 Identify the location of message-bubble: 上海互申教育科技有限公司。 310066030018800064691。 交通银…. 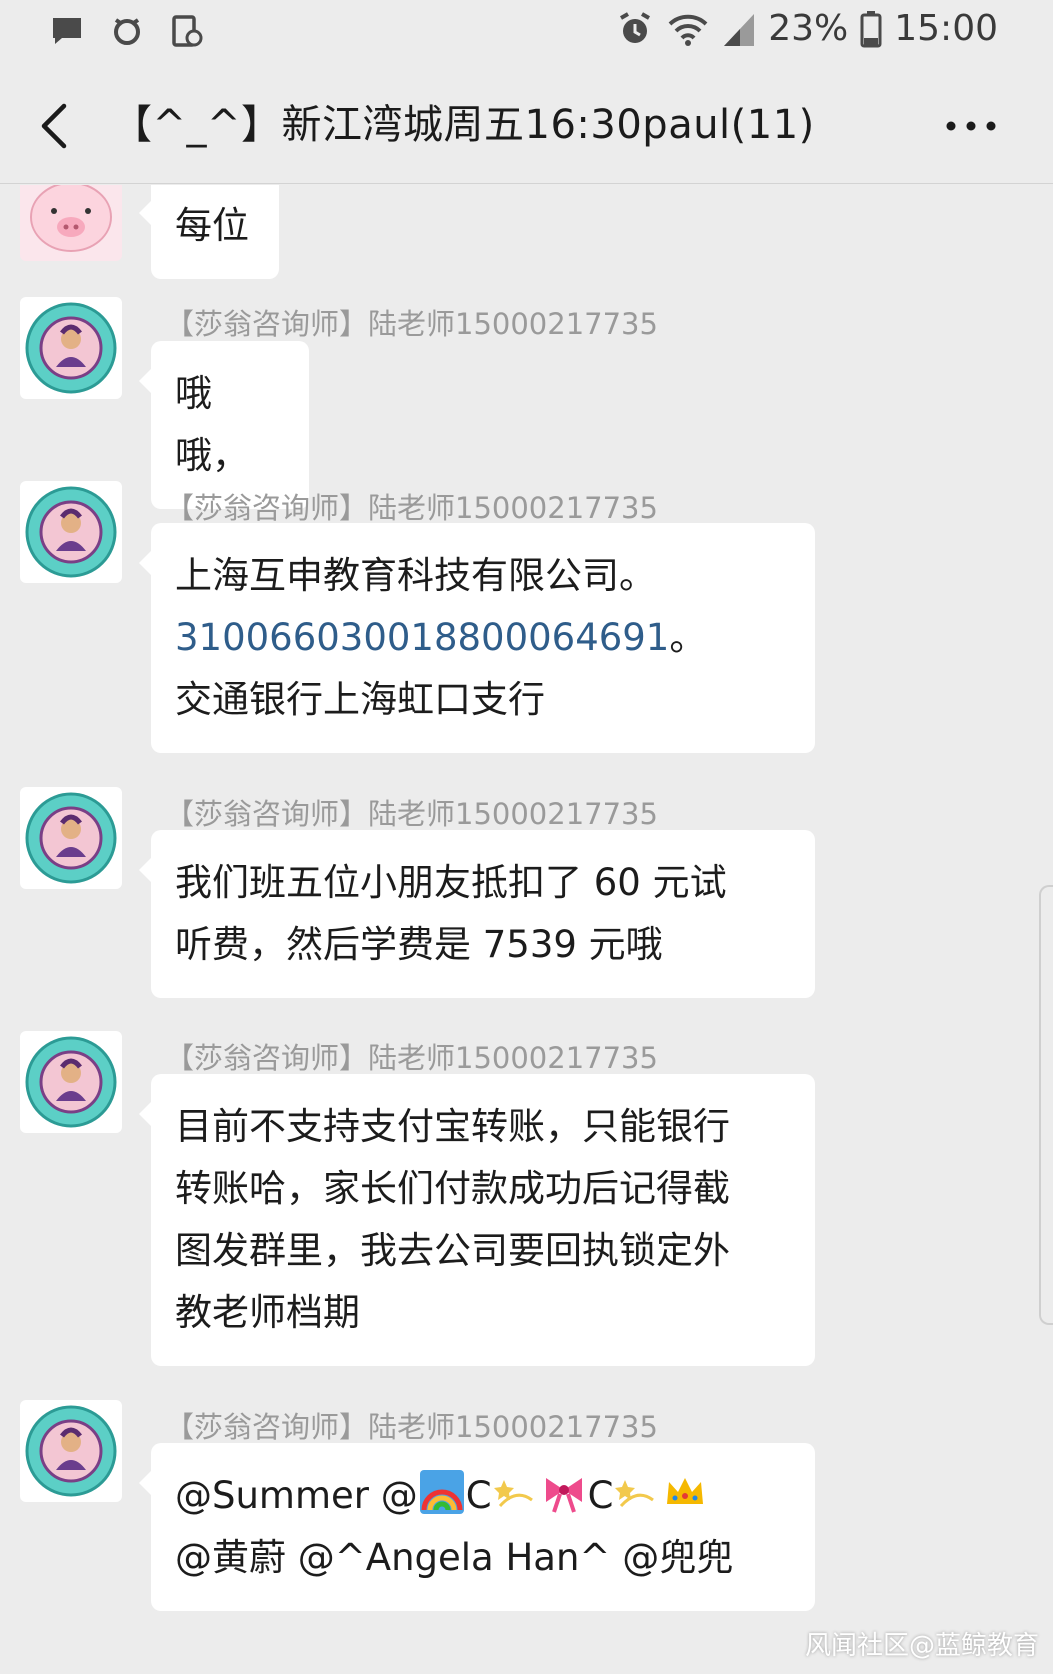
(477, 638).